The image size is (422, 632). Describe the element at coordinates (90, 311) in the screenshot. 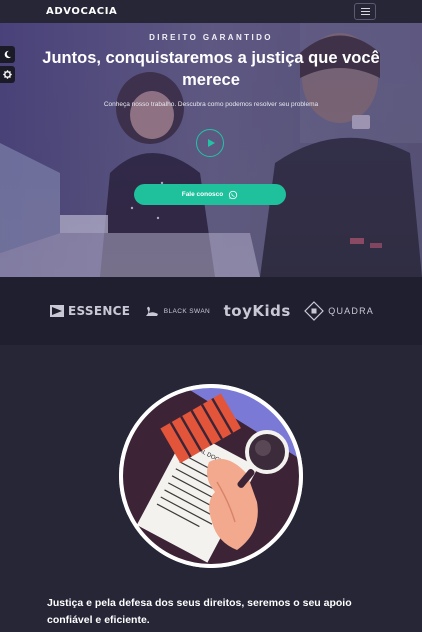

I see `client-logo-essence: ESSENCE` at that location.